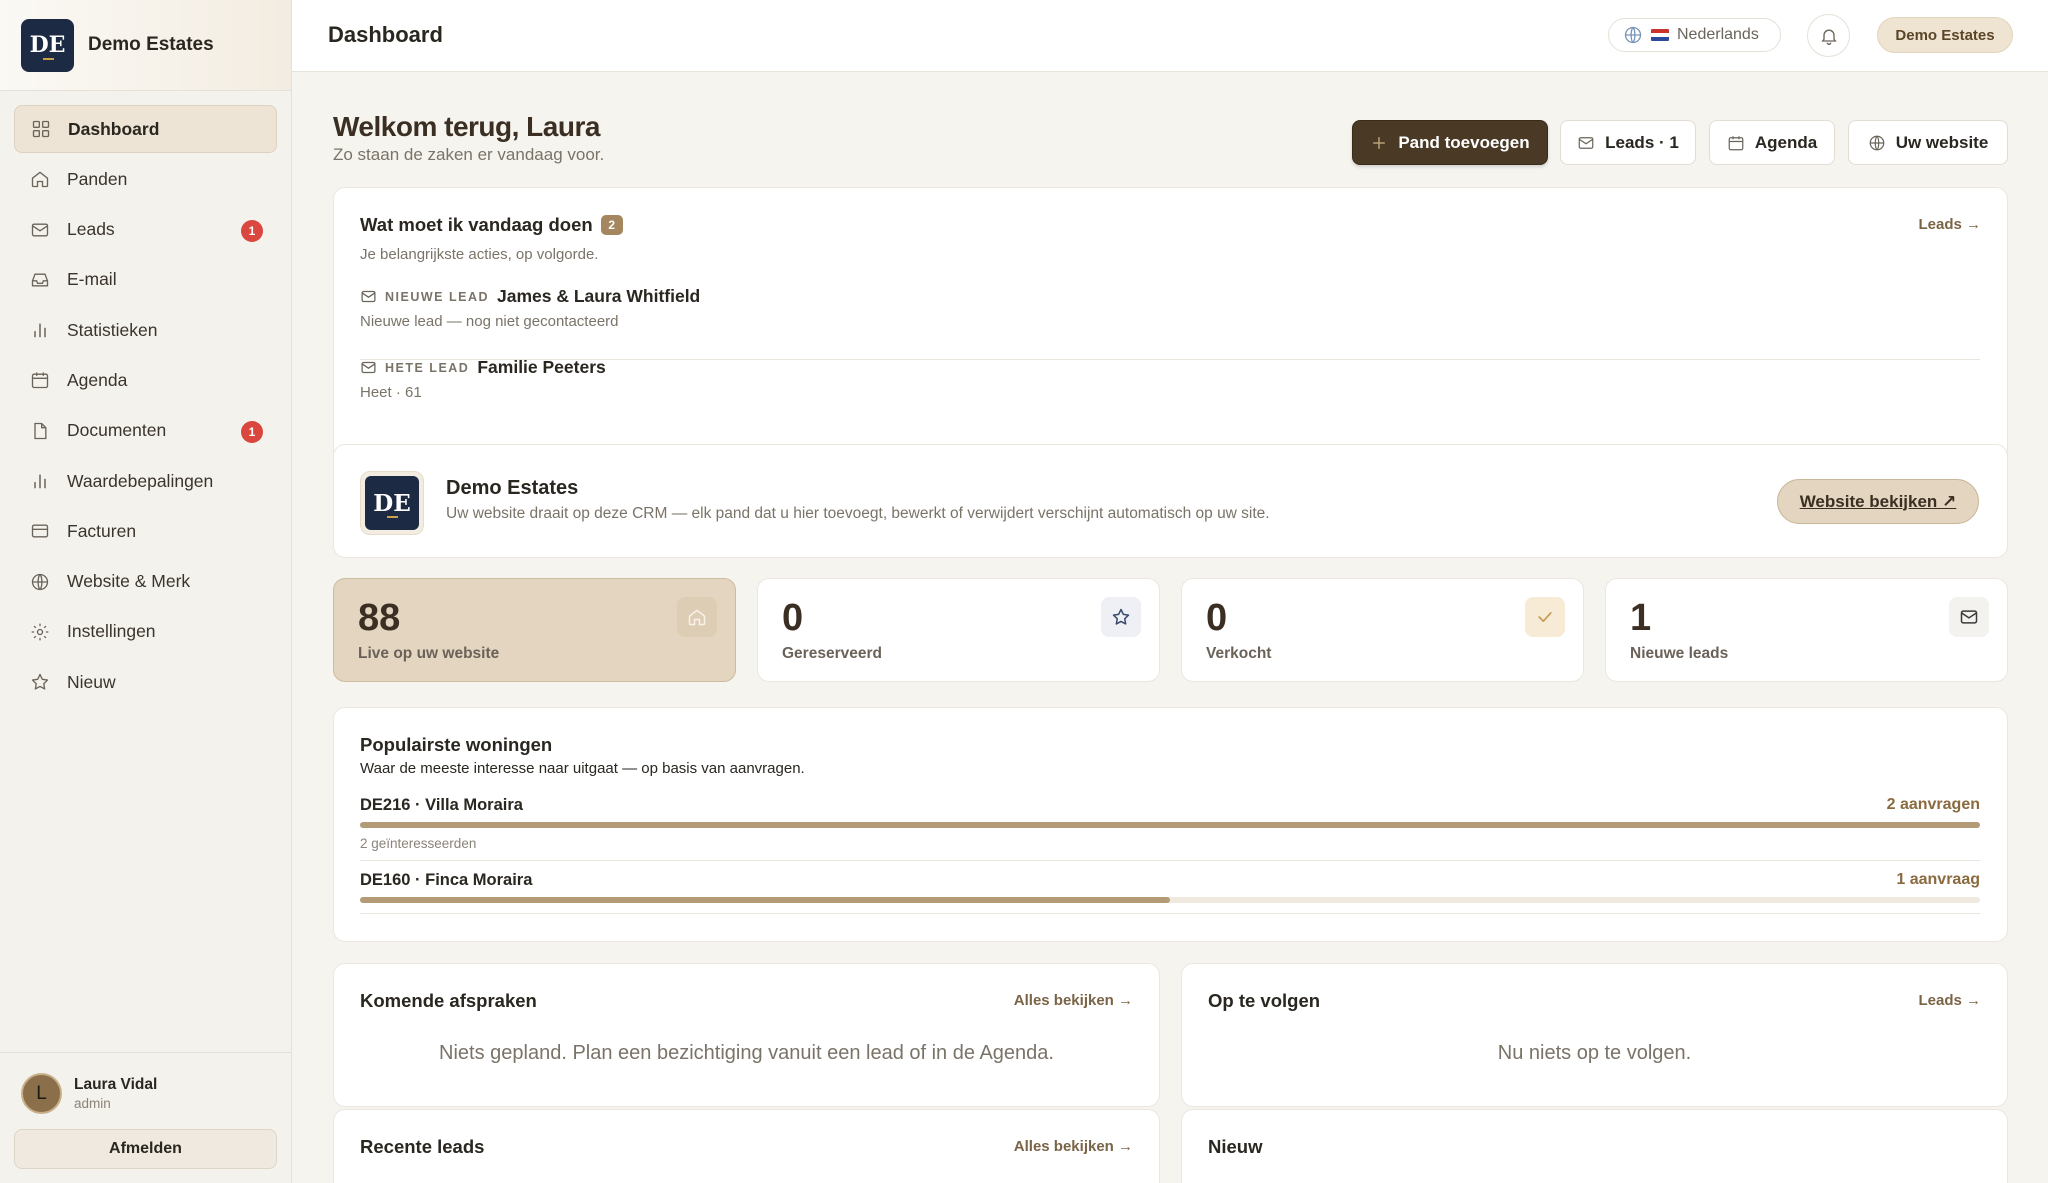 Image resolution: width=2048 pixels, height=1183 pixels. I want to click on appointments-view-all-link: Alles bekijken →, so click(1073, 1000).